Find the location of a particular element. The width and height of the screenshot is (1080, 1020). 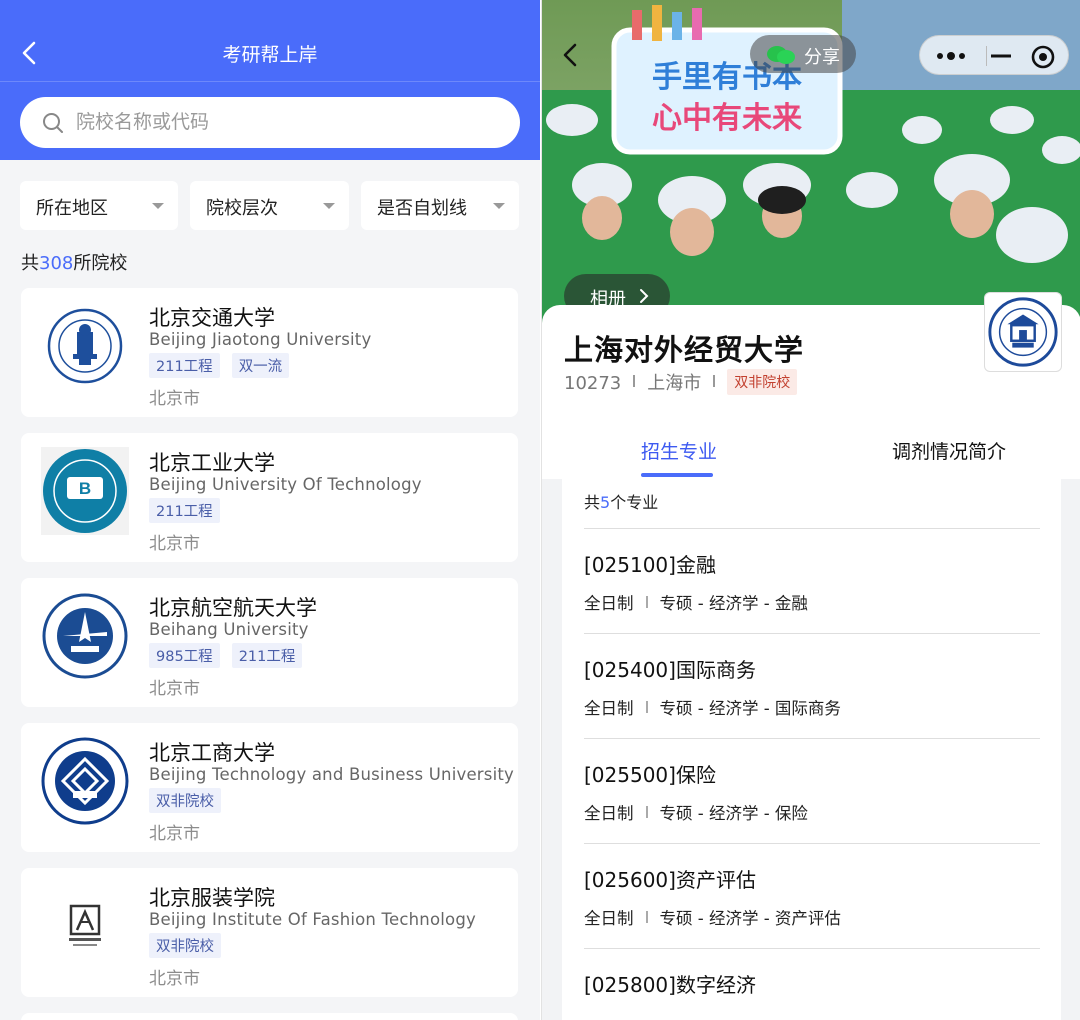

search-icon is located at coordinates (53, 123).